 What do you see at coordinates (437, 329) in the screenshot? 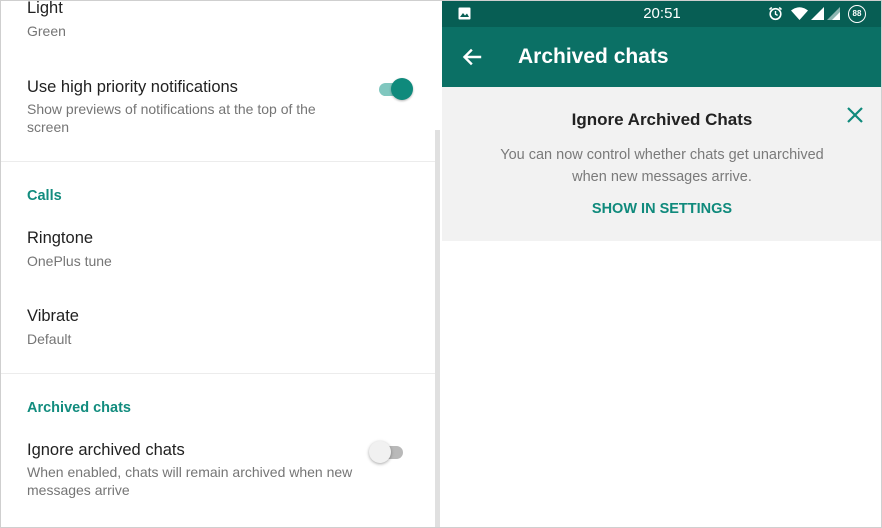
I see `scrollbar` at bounding box center [437, 329].